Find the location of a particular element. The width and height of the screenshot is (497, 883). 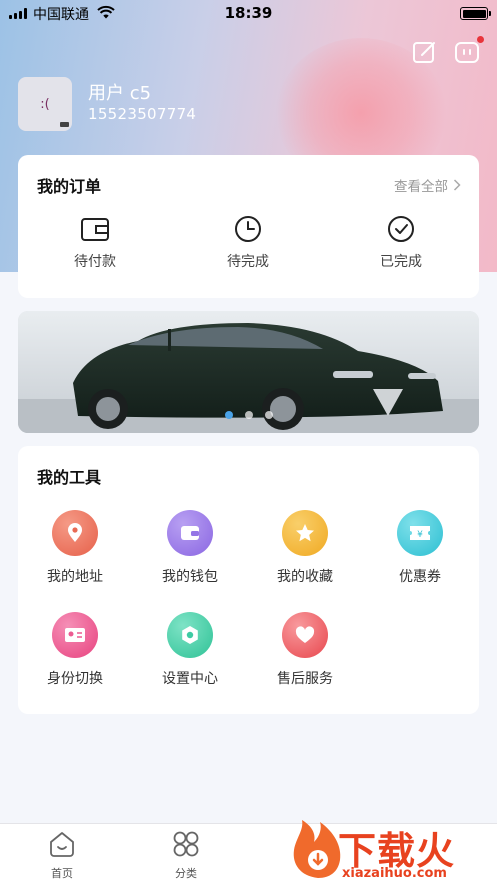

tool-my-address: 我的地址 is located at coordinates (75, 548).